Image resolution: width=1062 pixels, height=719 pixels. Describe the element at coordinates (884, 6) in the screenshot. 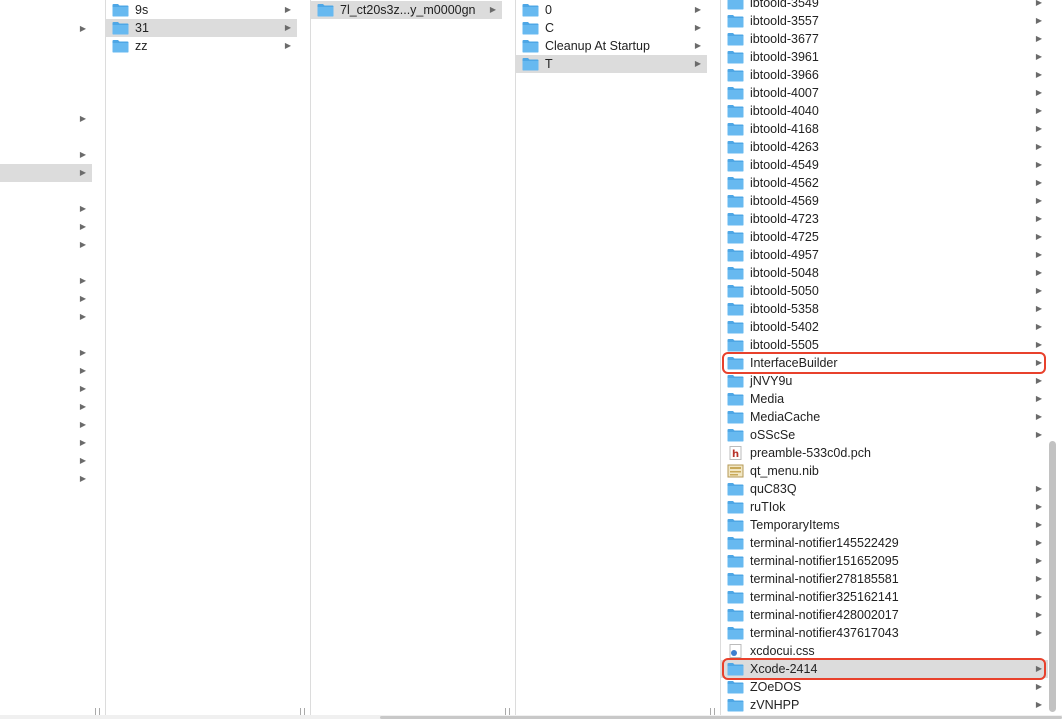

I see `list-item: ibtoold-3549 ▶` at that location.